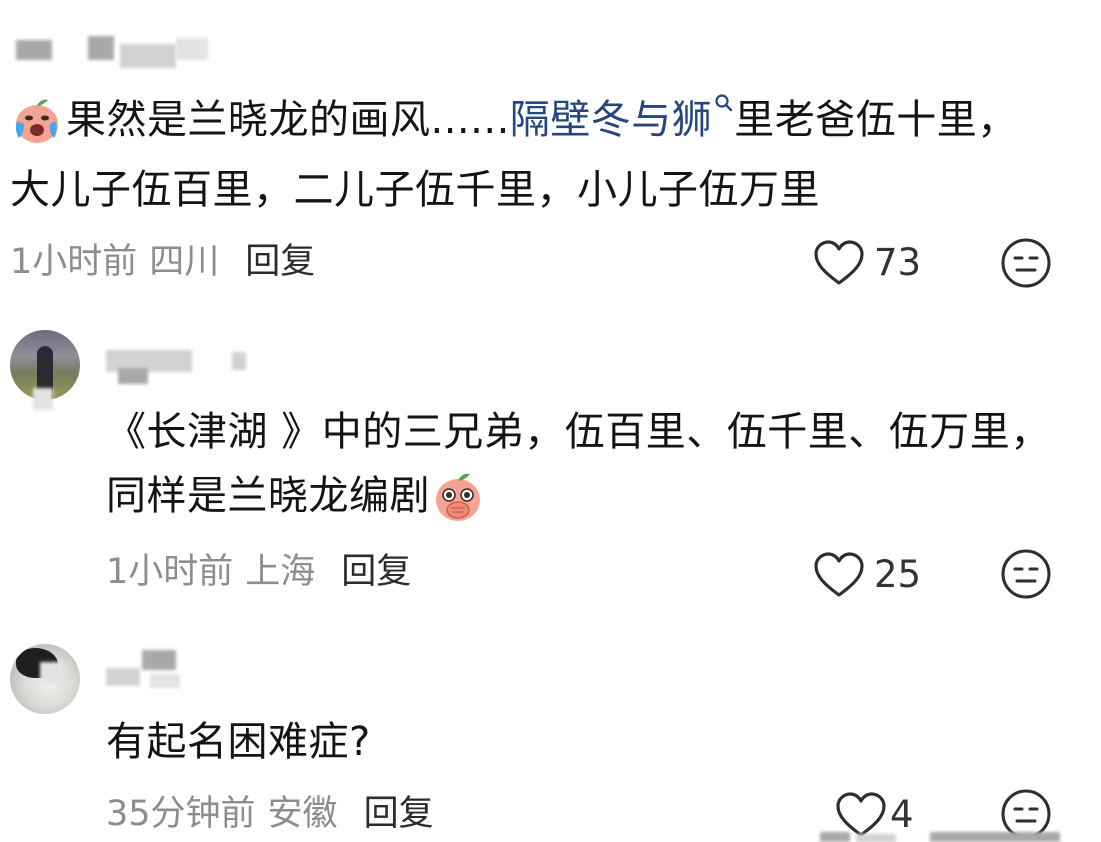 The width and height of the screenshot is (1101, 842). I want to click on comment-location: 安徽, so click(302, 814).